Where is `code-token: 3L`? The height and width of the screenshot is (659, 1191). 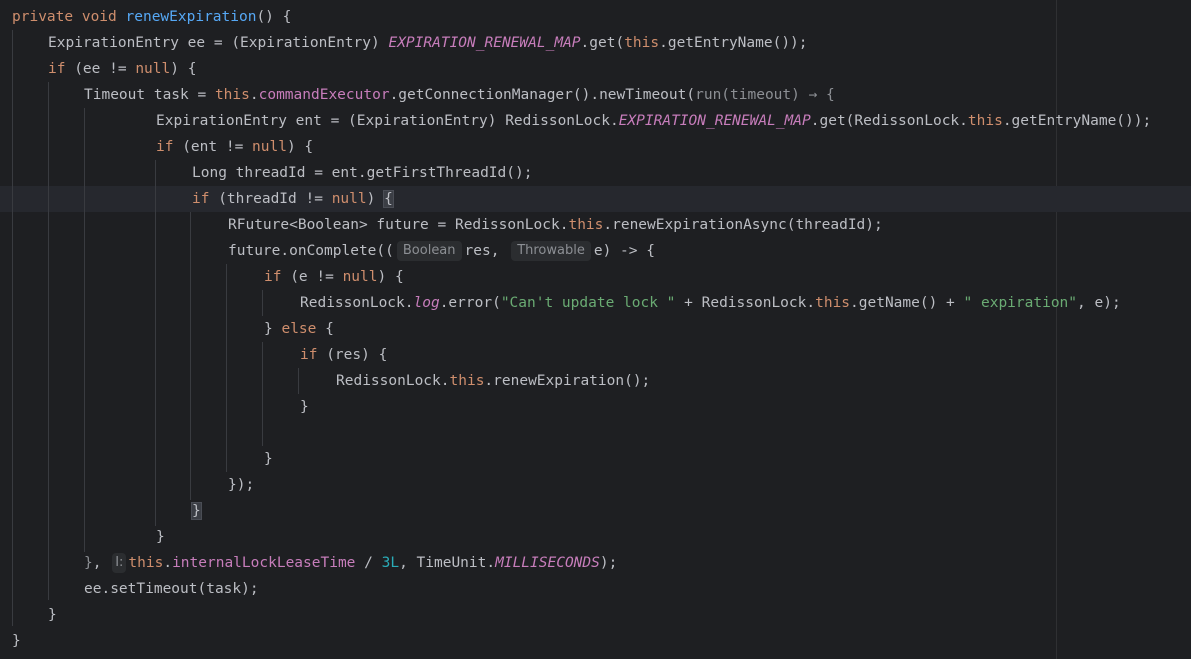 code-token: 3L is located at coordinates (390, 563).